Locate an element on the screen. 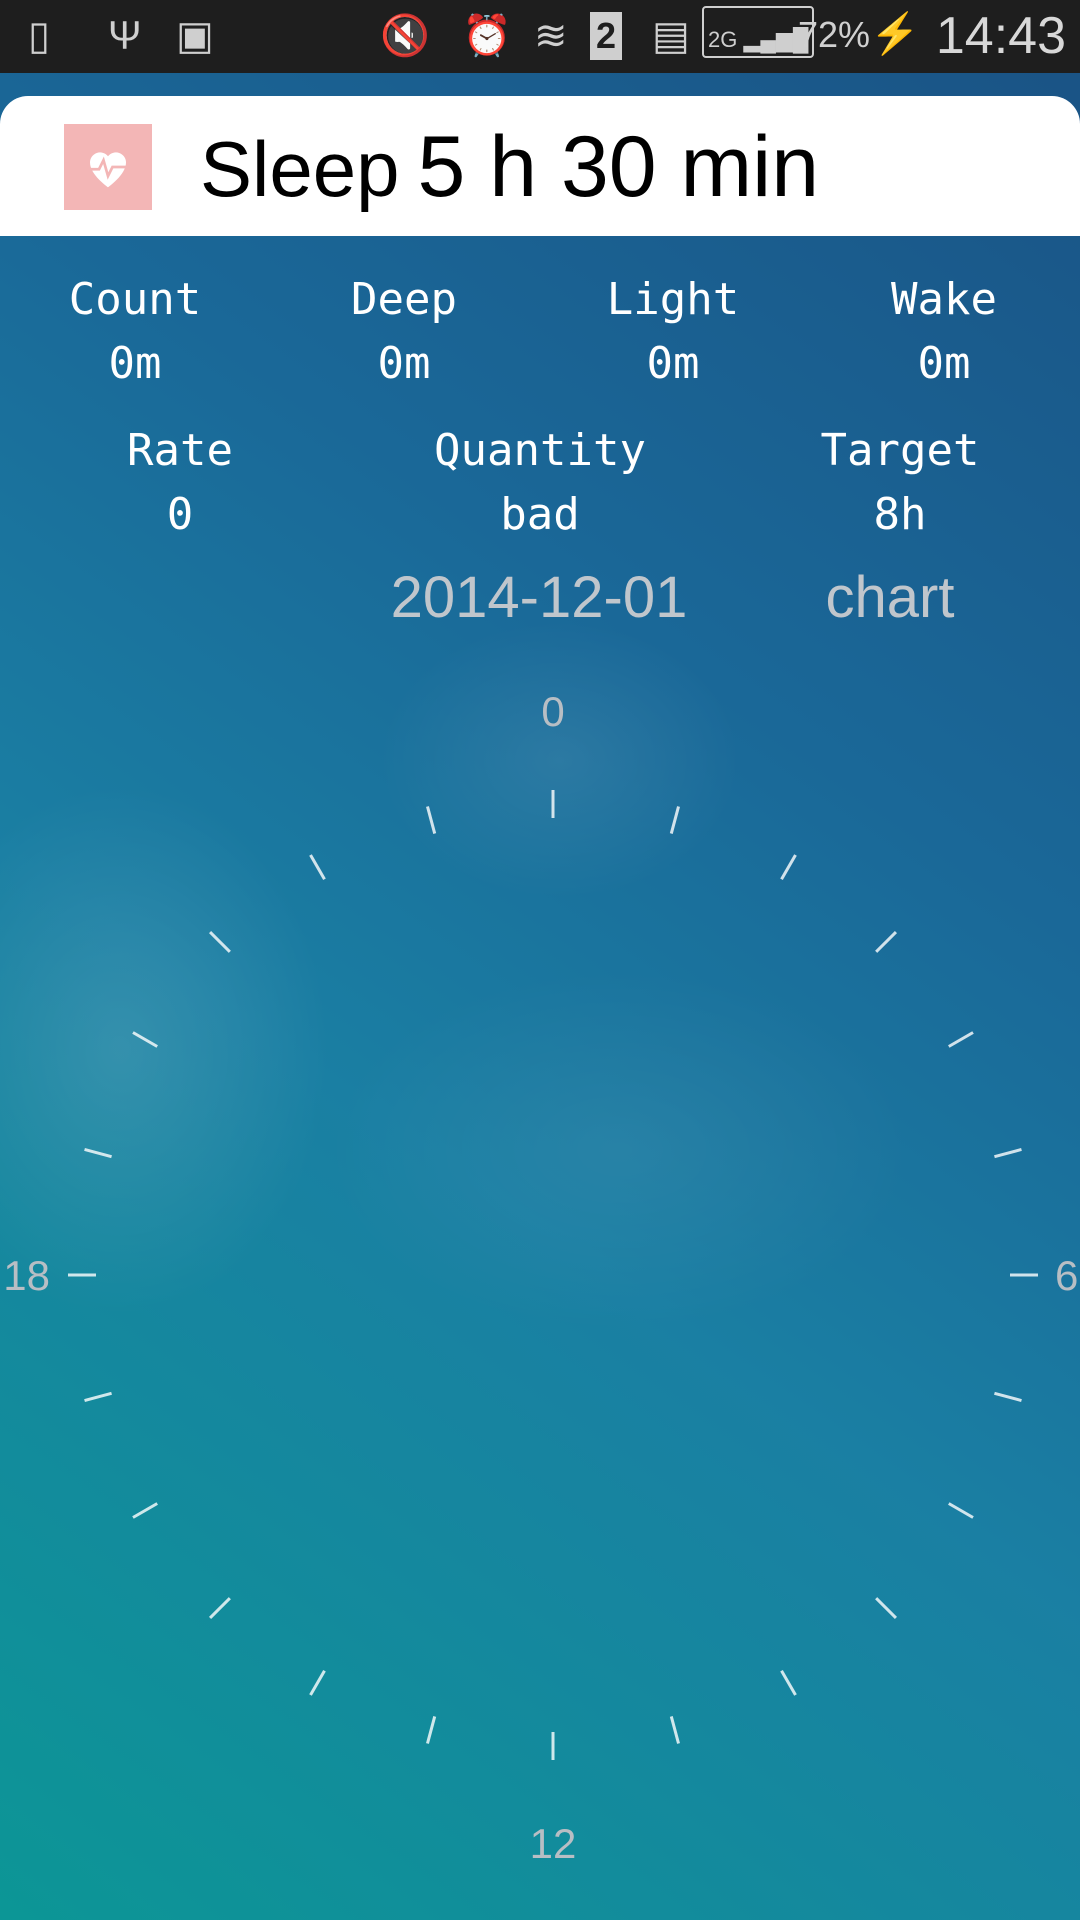  clock-label-0: 0 is located at coordinates (552, 711).